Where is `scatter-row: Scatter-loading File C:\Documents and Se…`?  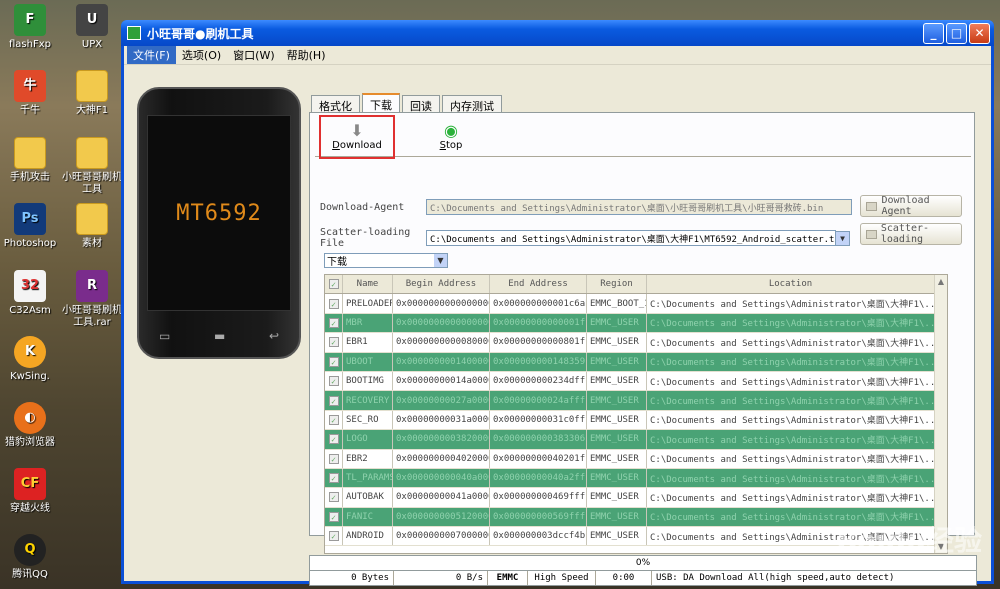
scatter-row: Scatter-loading File C:\Documents and Se… is located at coordinates (585, 238).